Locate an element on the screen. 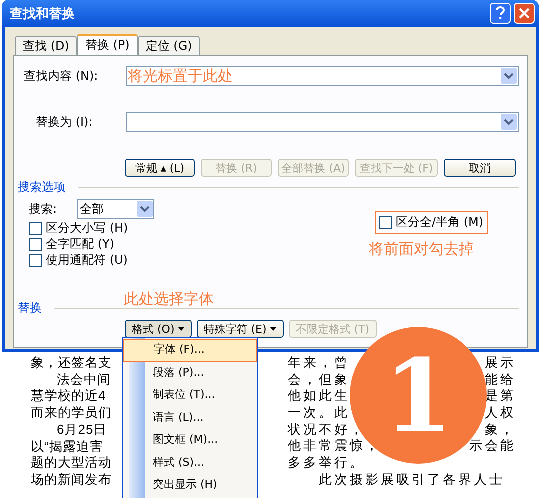  document-text: 场的新闻发布 is located at coordinates (71, 480).